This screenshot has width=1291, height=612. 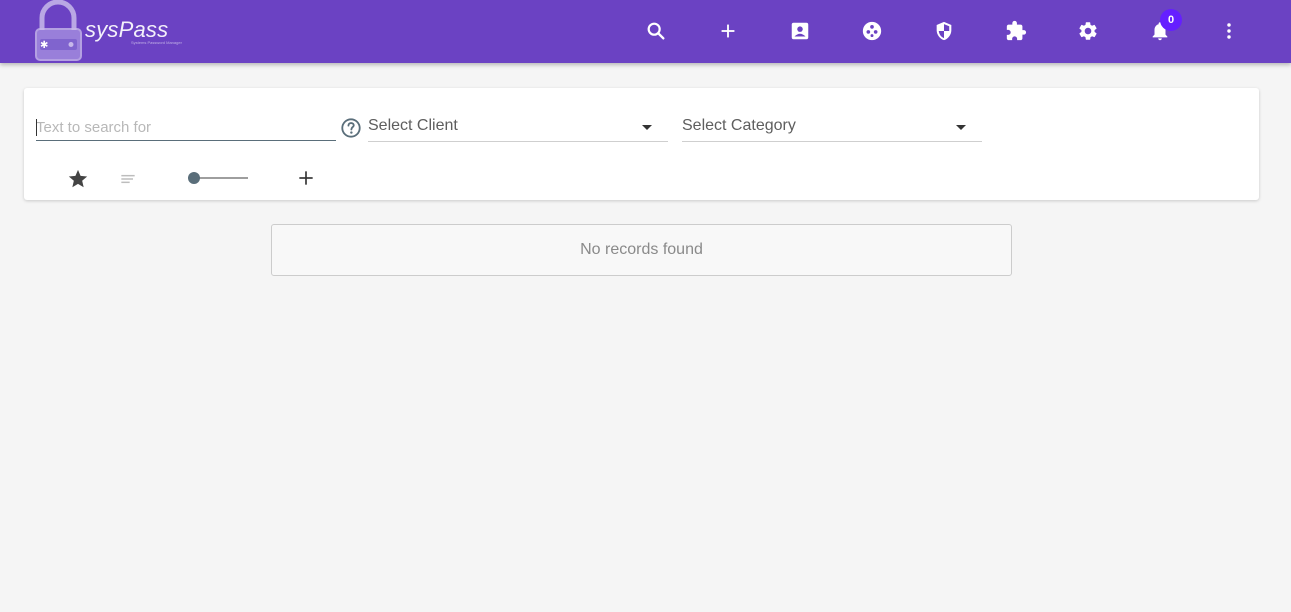 I want to click on gear-icon, so click(x=1088, y=31).